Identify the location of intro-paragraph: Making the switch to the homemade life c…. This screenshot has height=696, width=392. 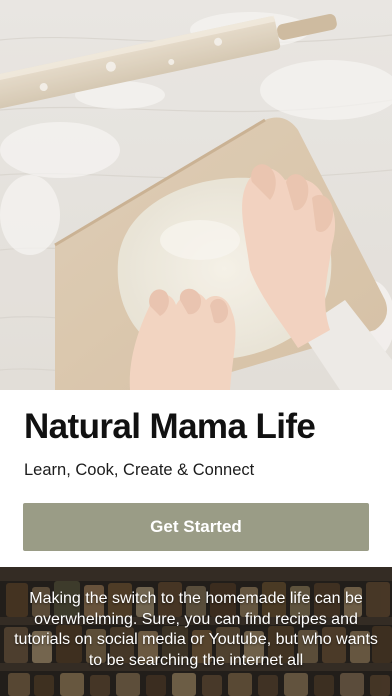
(196, 629).